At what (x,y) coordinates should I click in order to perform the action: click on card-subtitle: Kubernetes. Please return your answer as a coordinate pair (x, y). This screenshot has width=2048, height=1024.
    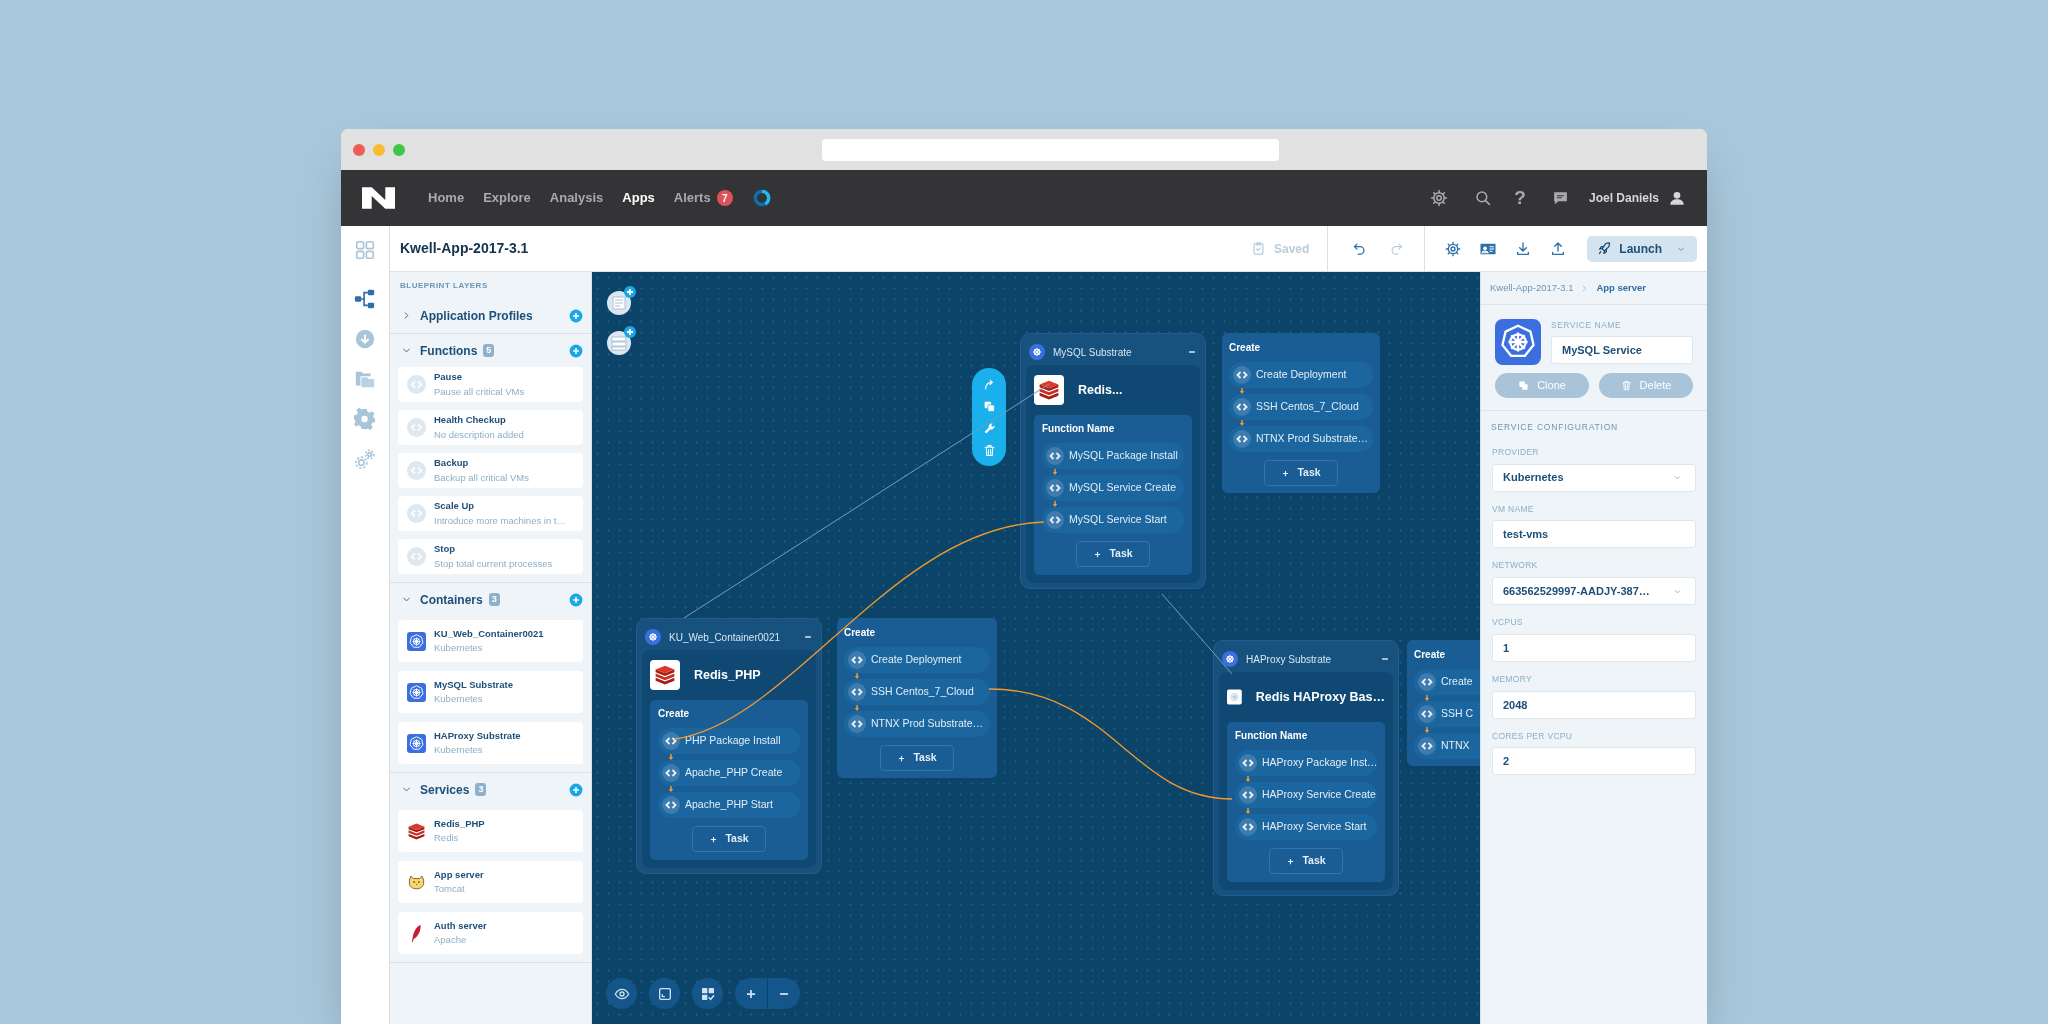
    Looking at the image, I should click on (459, 648).